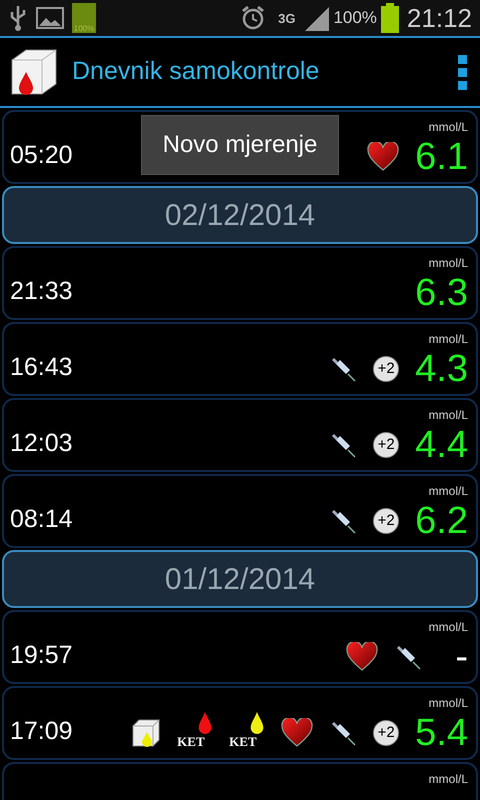  I want to click on time-label: 16:43, so click(41, 367).